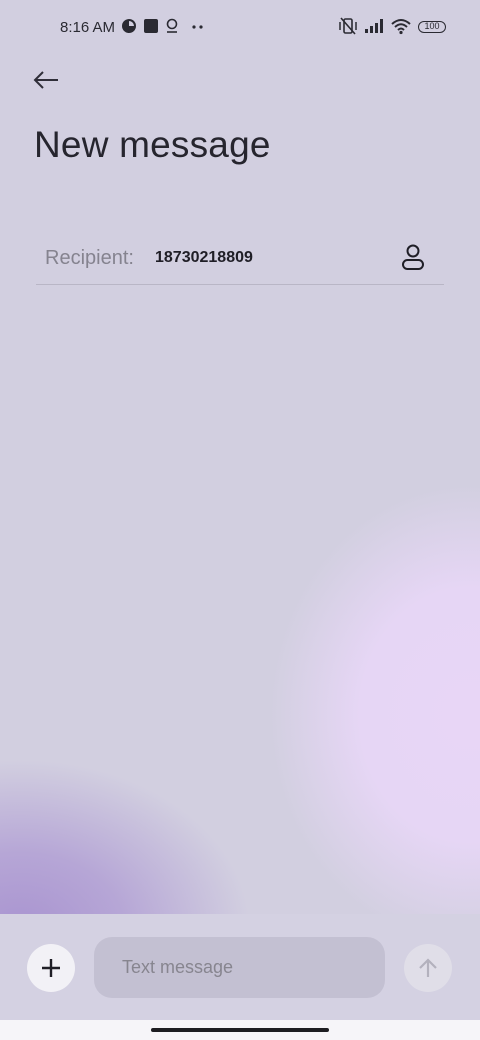 This screenshot has height=1040, width=480. I want to click on message-input-placeholder: Text message, so click(178, 967).